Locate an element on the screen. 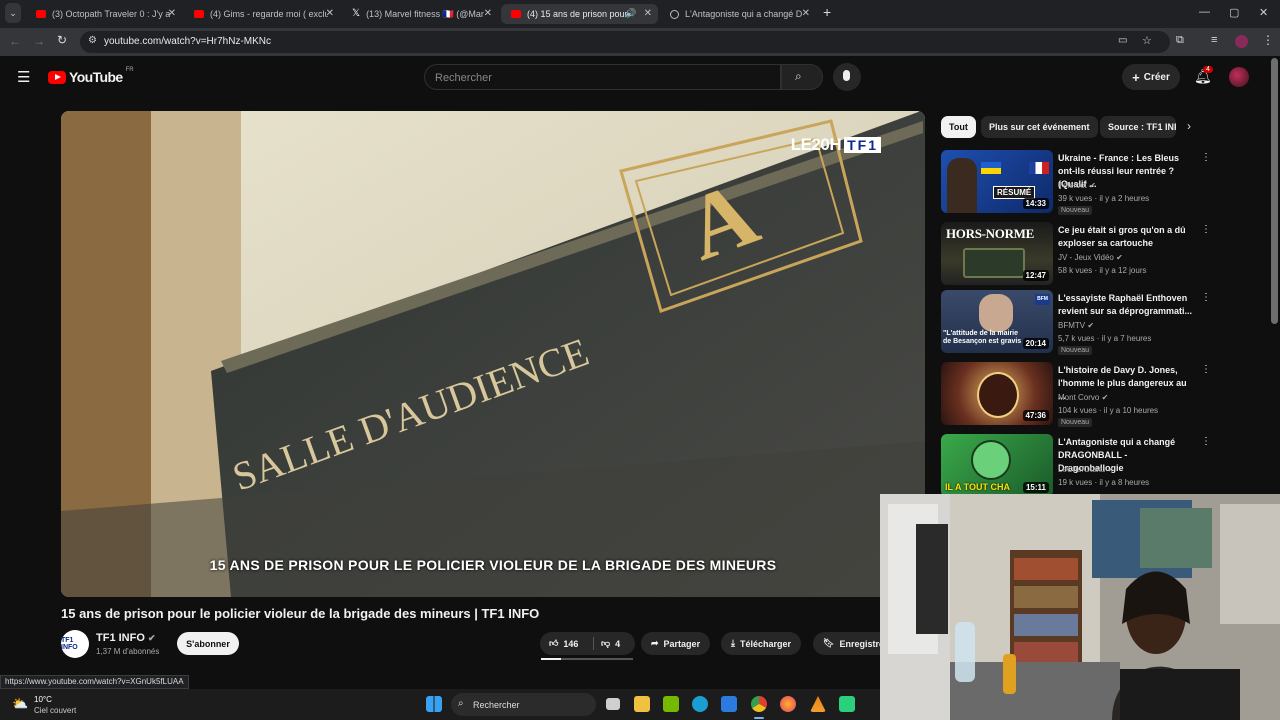 Image resolution: width=1280 pixels, height=720 pixels. save-label: Enregistrer is located at coordinates (859, 643).